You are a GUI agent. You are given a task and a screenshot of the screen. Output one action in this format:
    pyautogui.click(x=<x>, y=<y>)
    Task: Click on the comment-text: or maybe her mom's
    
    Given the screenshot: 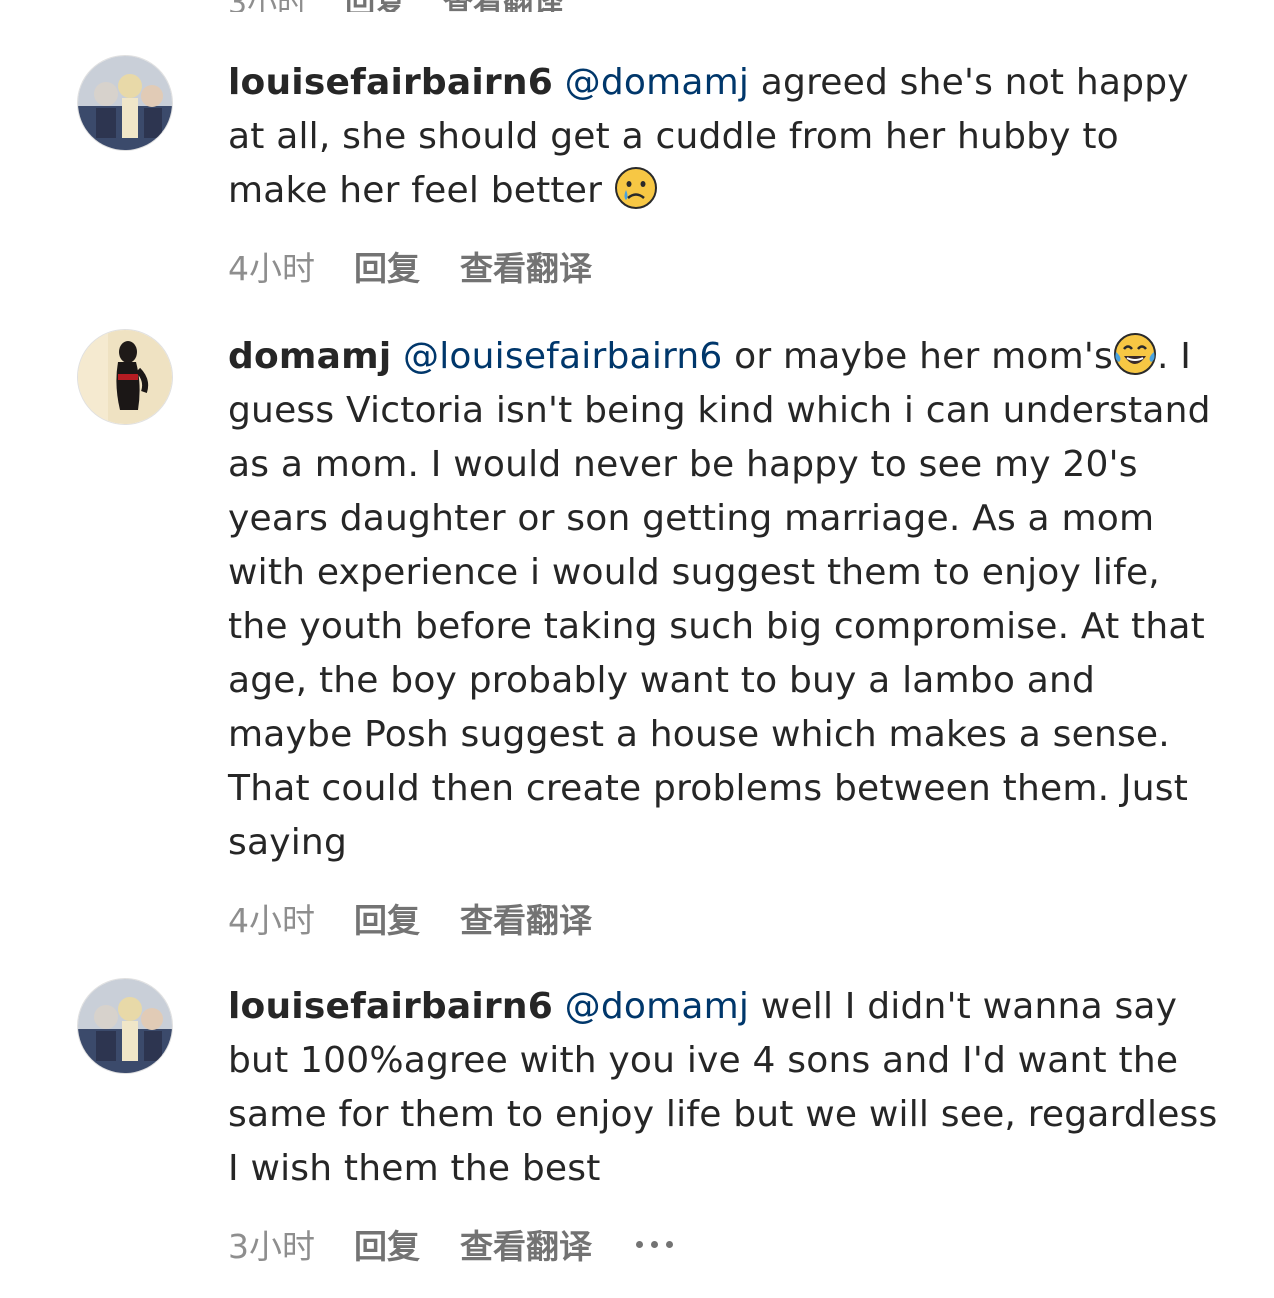 What is the action you would take?
    pyautogui.click(x=917, y=356)
    